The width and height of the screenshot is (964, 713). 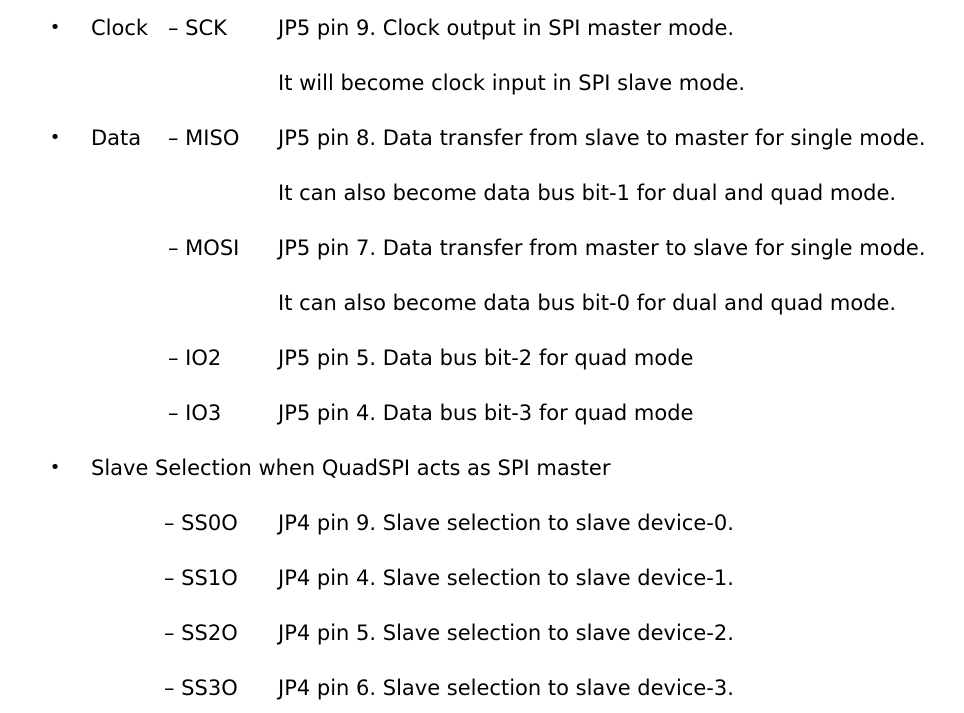 What do you see at coordinates (204, 248) in the screenshot?
I see `mosi-signal: – MOSI` at bounding box center [204, 248].